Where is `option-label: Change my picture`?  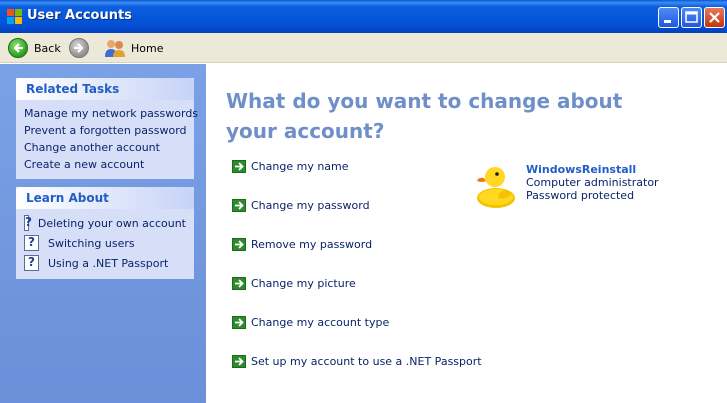 option-label: Change my picture is located at coordinates (303, 283).